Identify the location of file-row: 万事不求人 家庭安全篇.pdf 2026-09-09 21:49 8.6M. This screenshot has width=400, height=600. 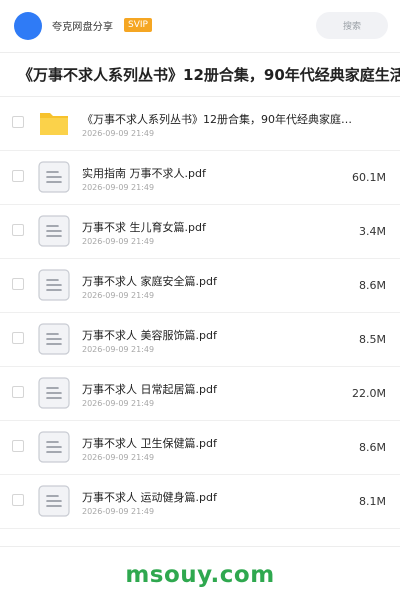
(200, 286).